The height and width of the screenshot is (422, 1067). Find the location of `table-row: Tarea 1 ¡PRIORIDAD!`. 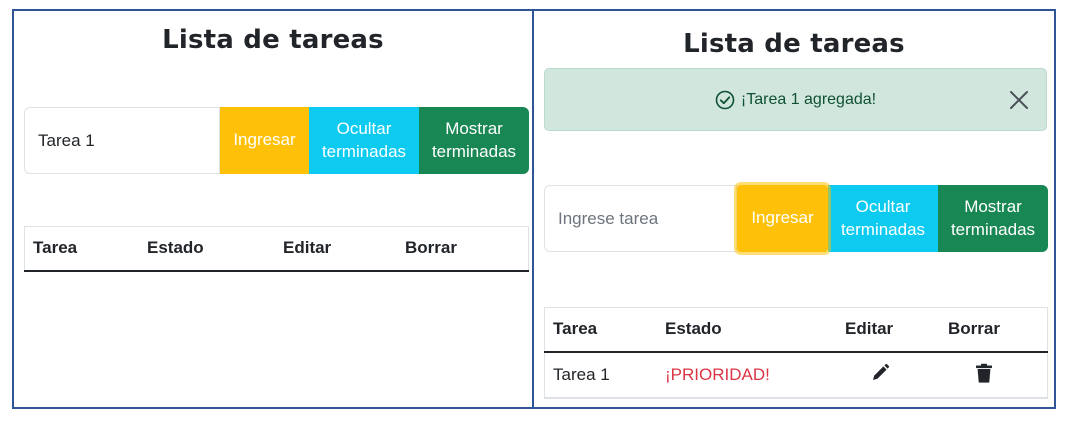

table-row: Tarea 1 ¡PRIORIDAD! is located at coordinates (796, 375).